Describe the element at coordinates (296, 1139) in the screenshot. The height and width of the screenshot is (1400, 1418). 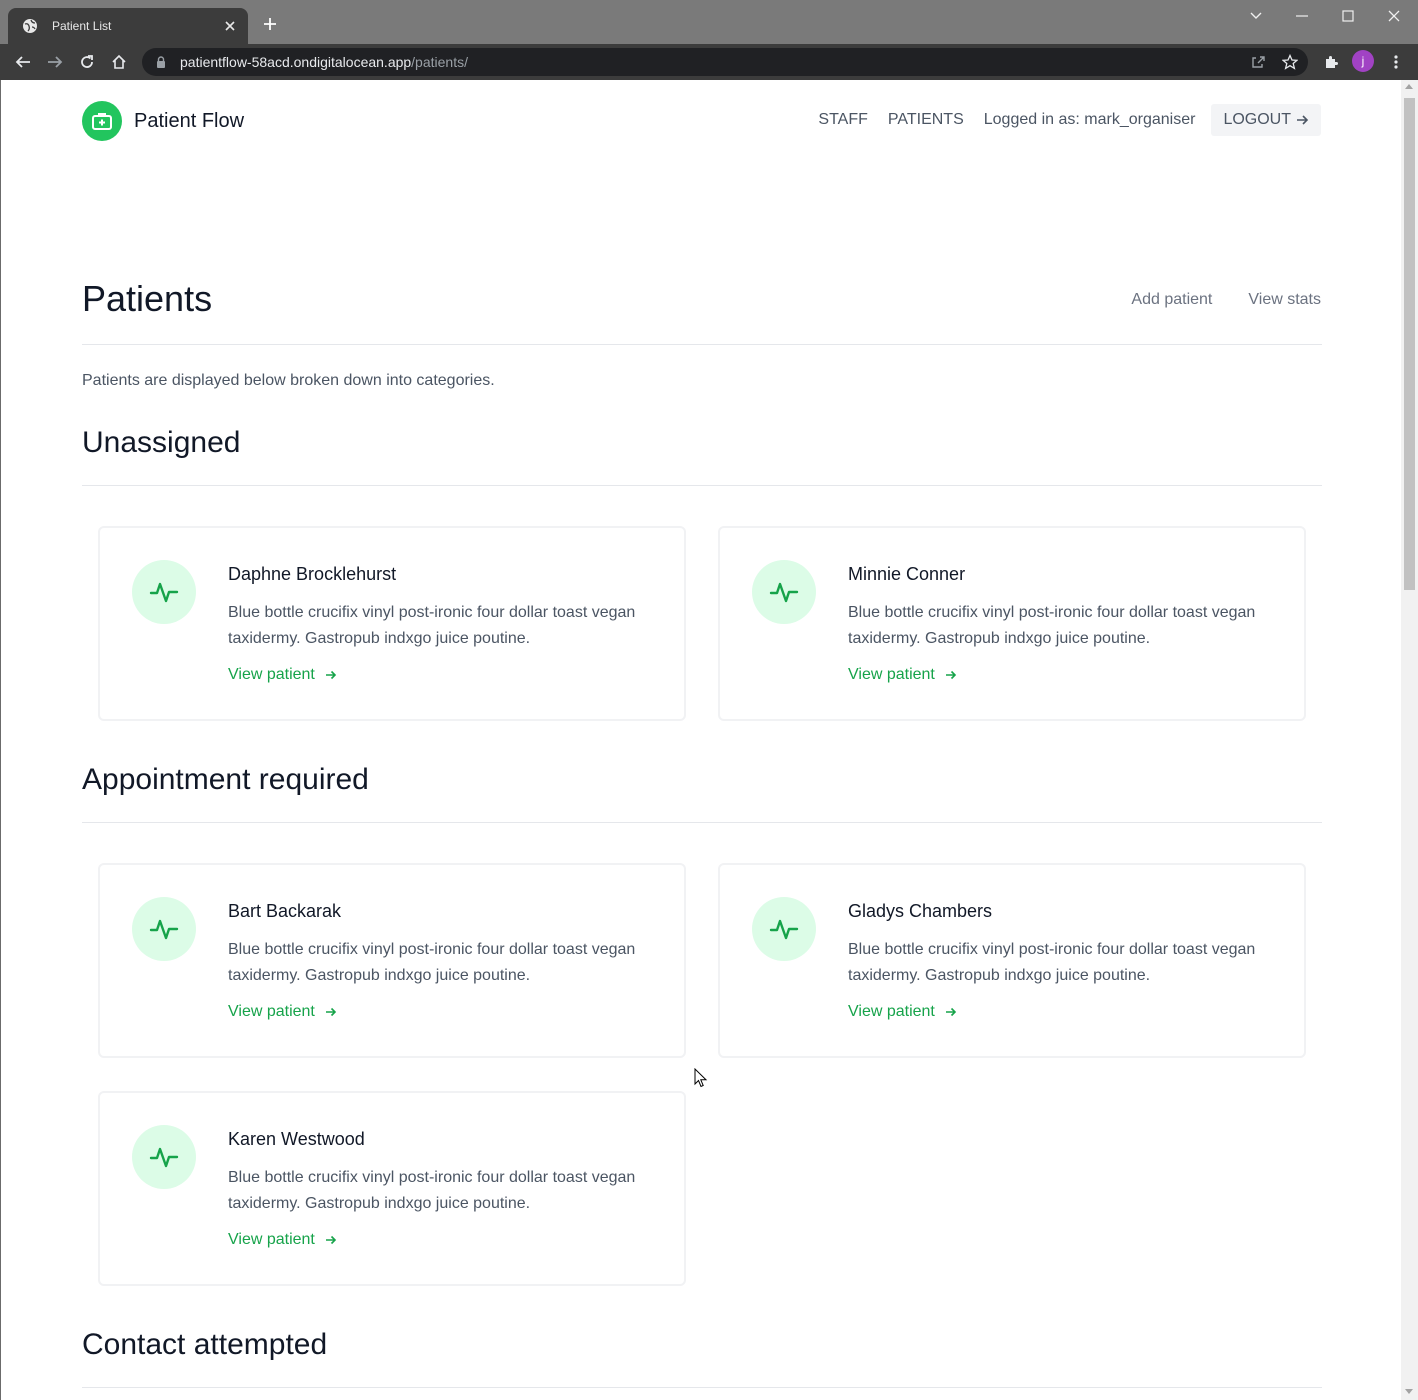
I see `patient-name: Karen Westwood` at that location.